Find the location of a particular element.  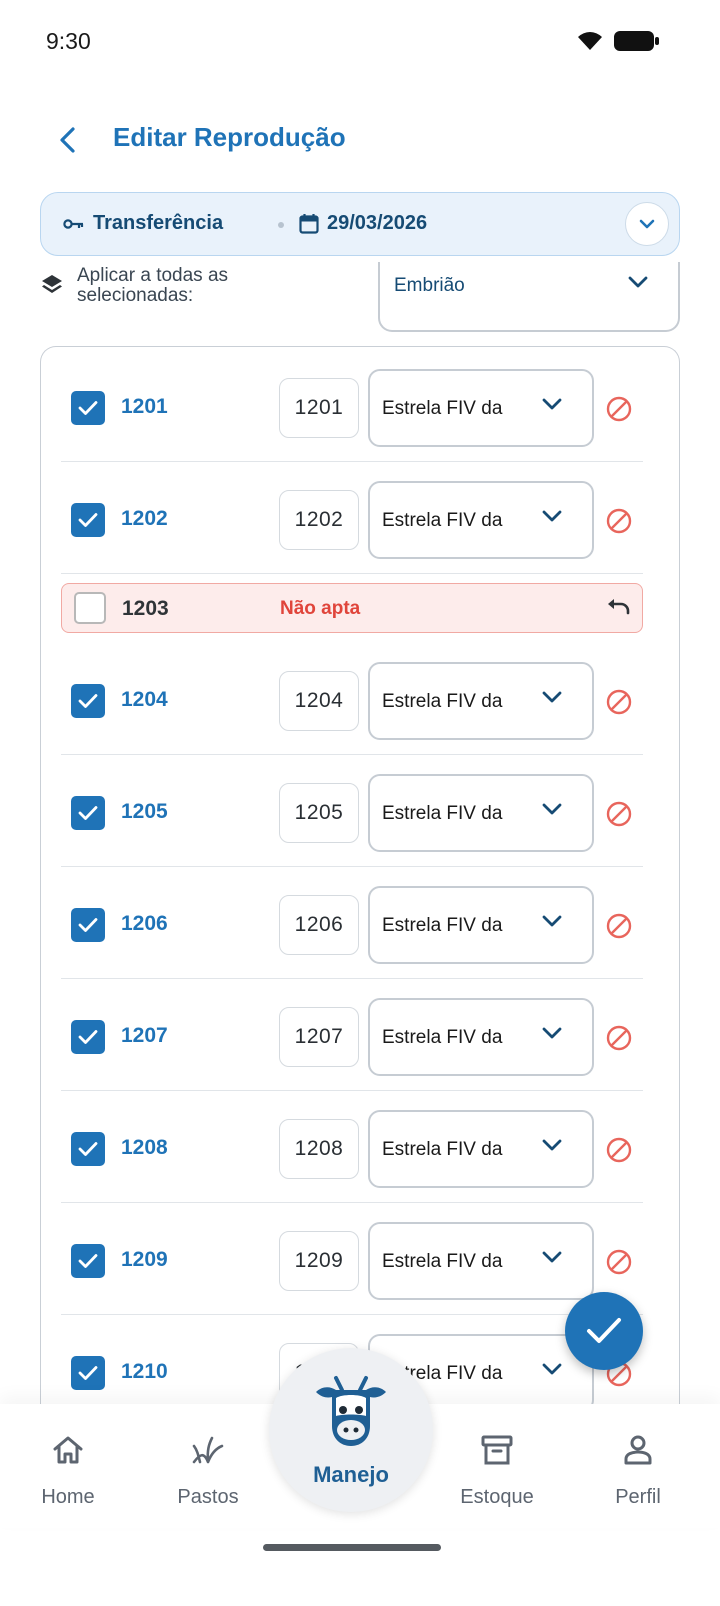

animal-row: 1204 1204 Estrela FIV da is located at coordinates (352, 699).